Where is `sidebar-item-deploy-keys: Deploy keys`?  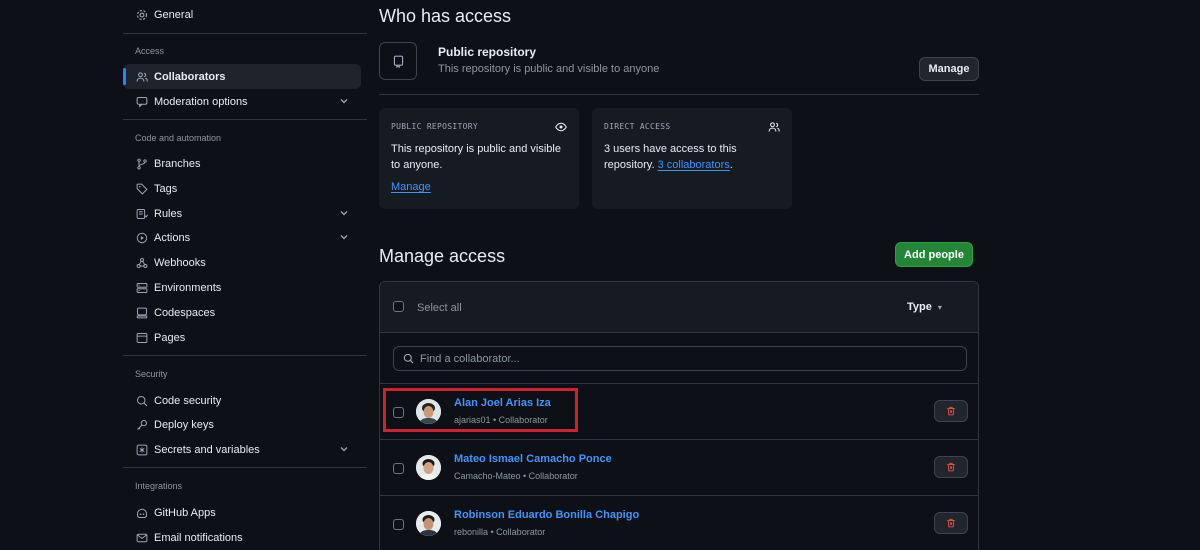
sidebar-item-deploy-keys: Deploy keys is located at coordinates (242, 424).